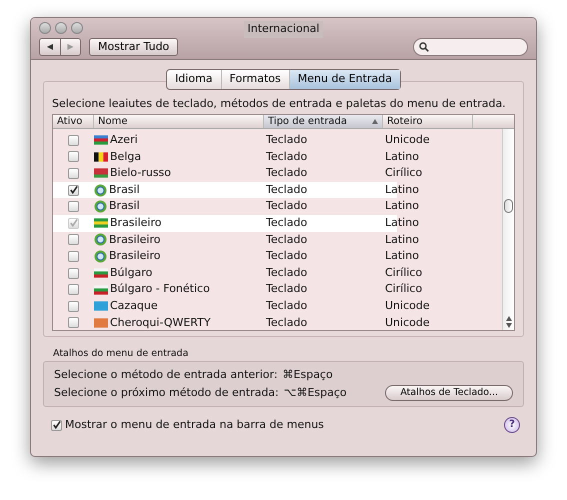 The image size is (567, 500). Describe the element at coordinates (344, 79) in the screenshot. I see `tab: Menu de Entrada` at that location.